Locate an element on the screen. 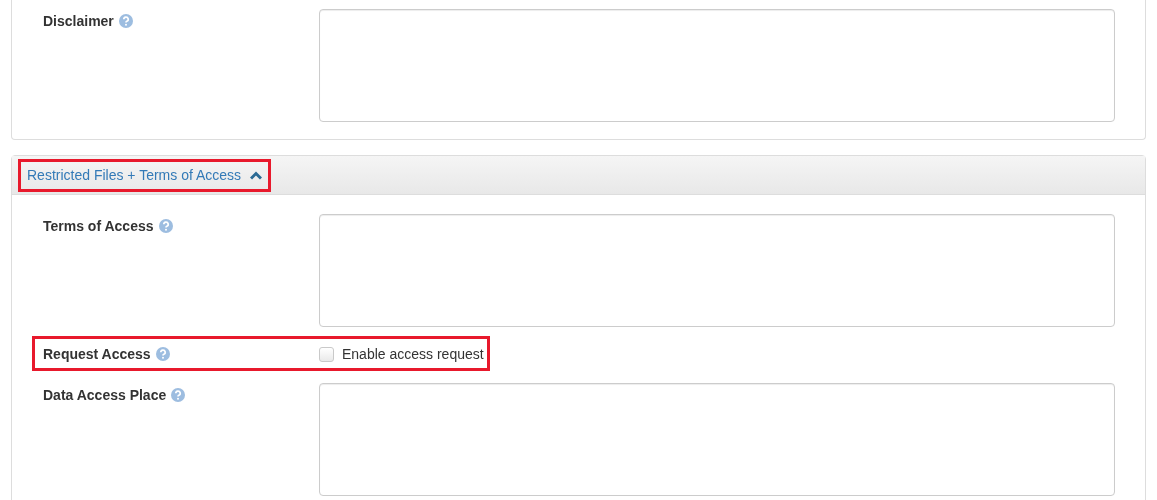  field-label: Terms of Access is located at coordinates (98, 226).